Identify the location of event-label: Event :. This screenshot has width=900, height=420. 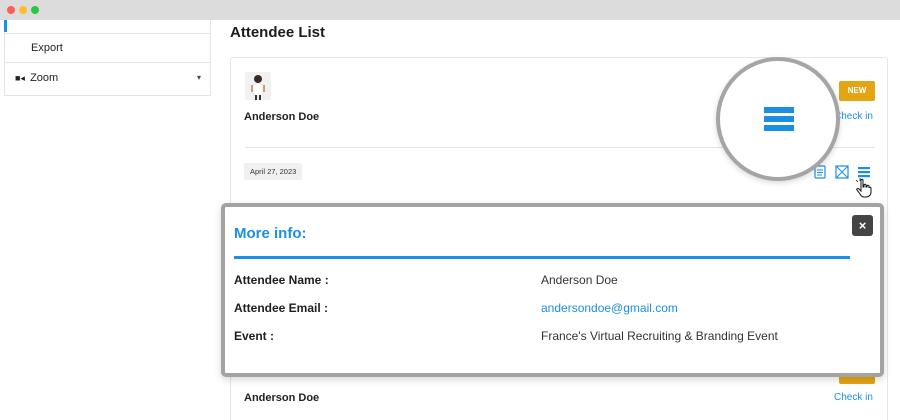
(254, 336).